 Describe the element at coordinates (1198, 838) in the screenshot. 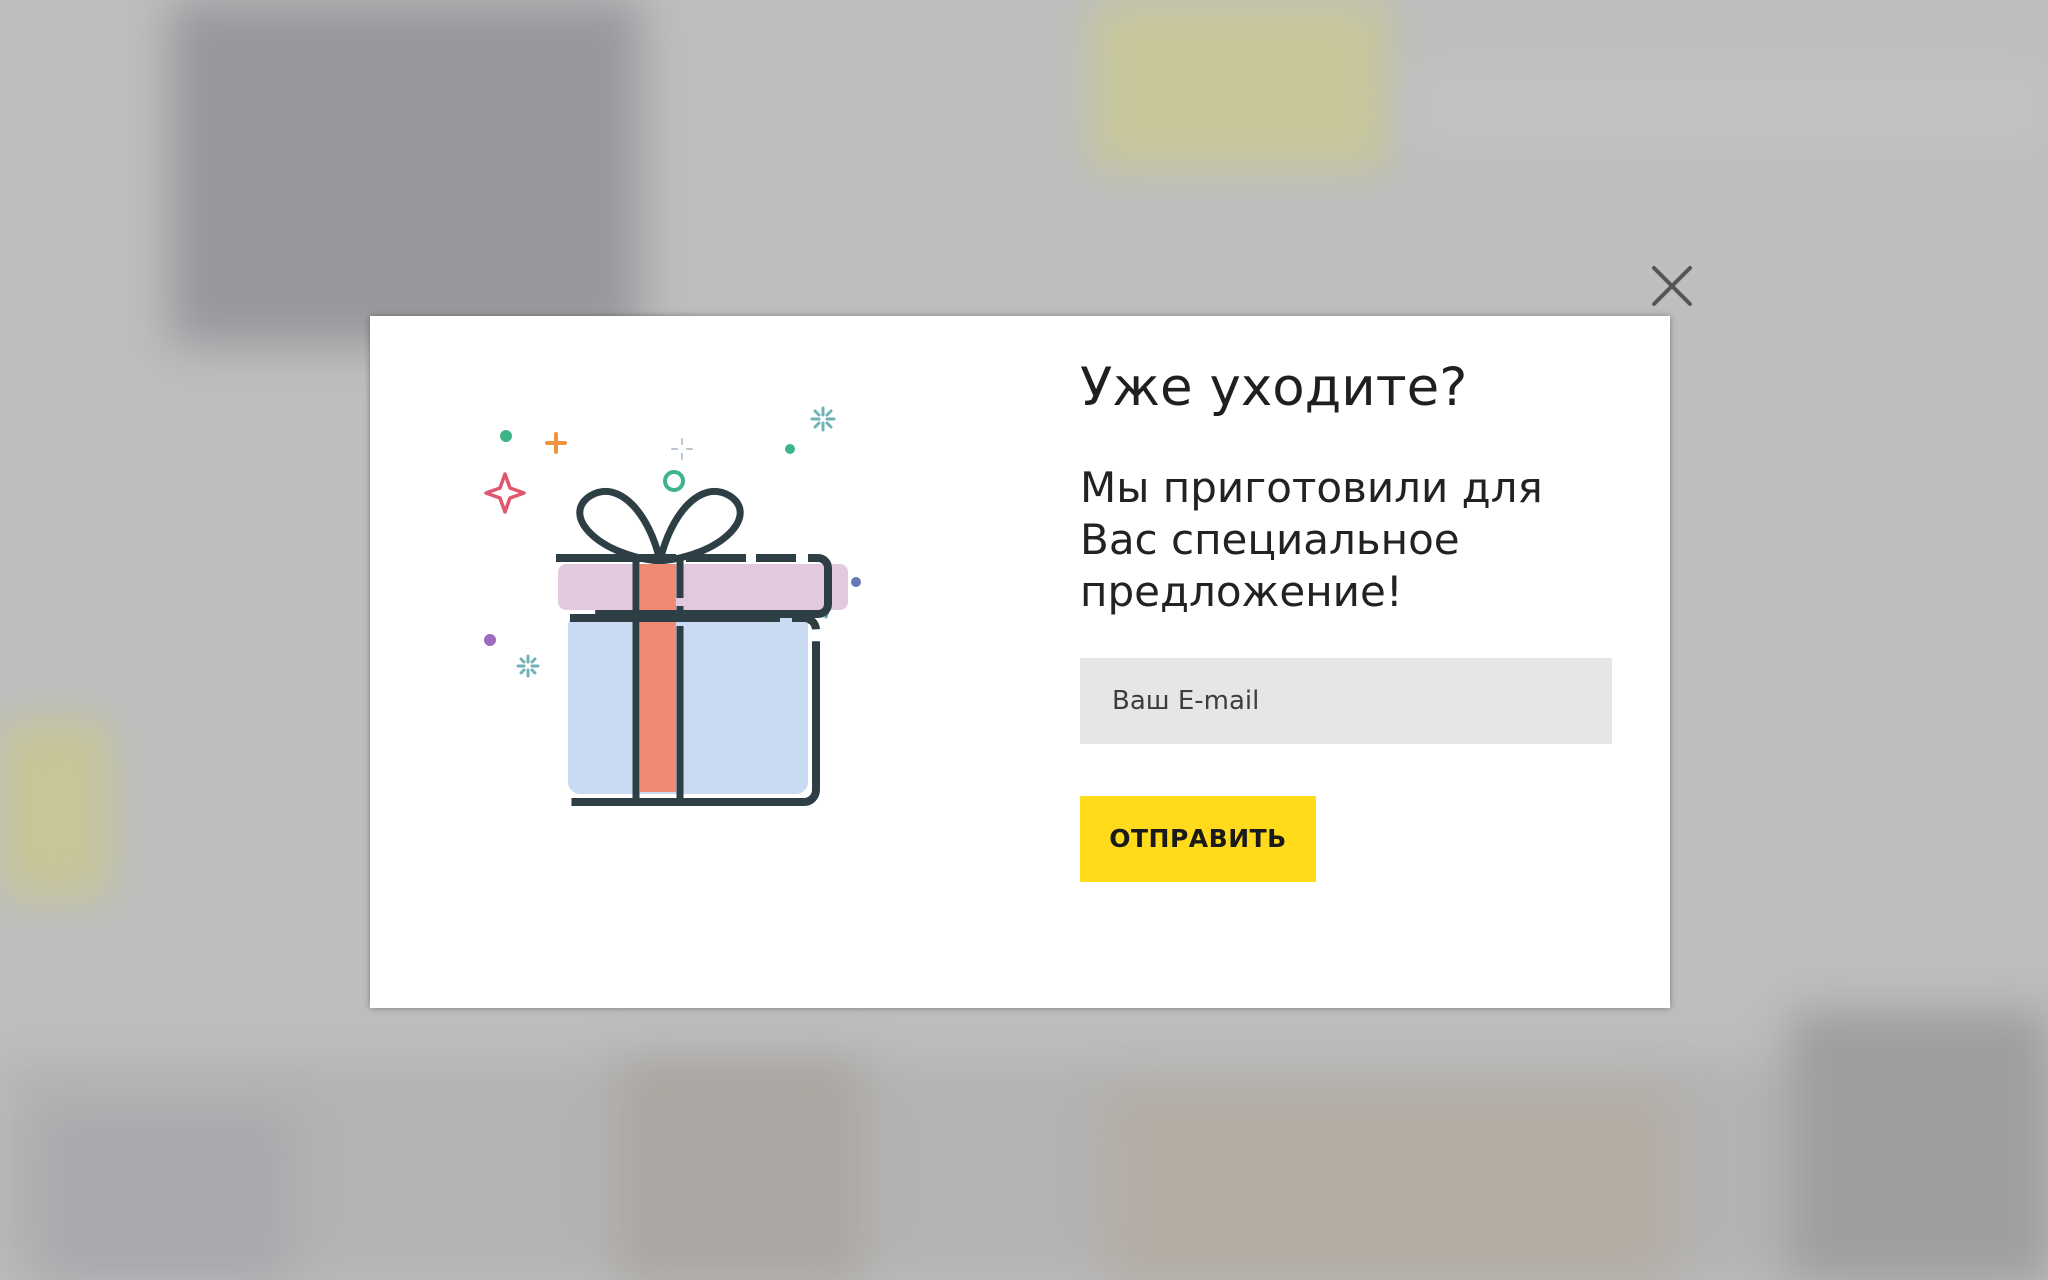

I see `submit-button: ОТПРАВИТЬ` at that location.